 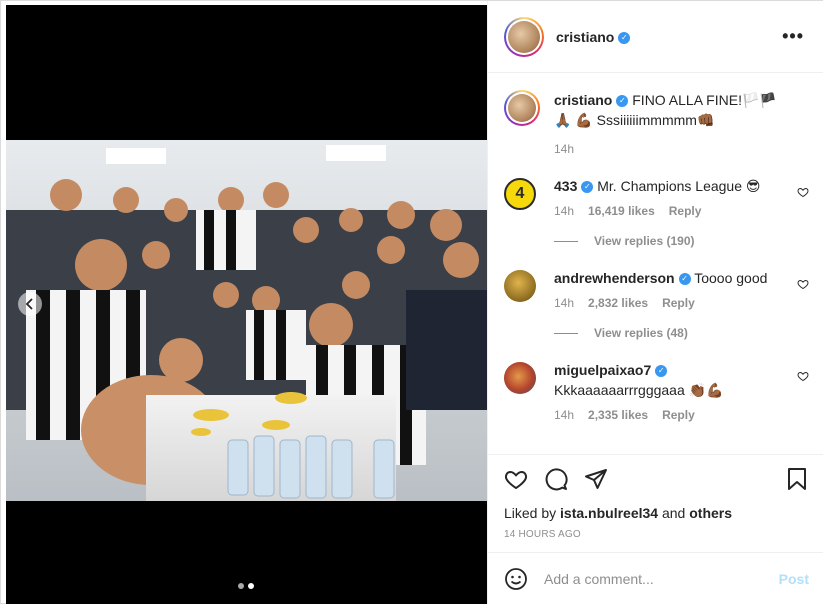 I want to click on carousel-indicator, so click(x=246, y=586).